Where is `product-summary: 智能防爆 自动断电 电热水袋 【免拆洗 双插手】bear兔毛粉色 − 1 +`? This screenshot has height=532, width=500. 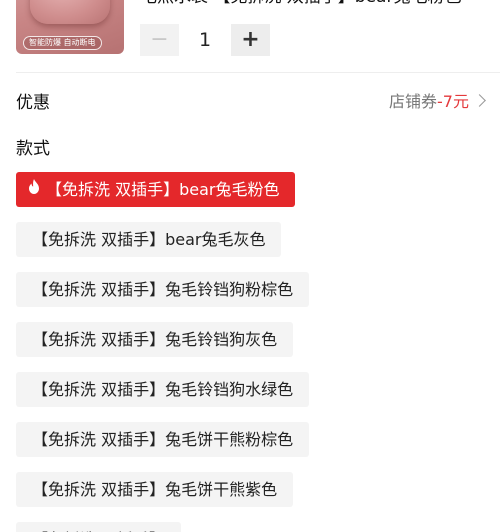 product-summary: 智能防爆 自动断电 电热水袋 【免拆洗 双插手】bear兔毛粉色 − 1 + is located at coordinates (250, 31).